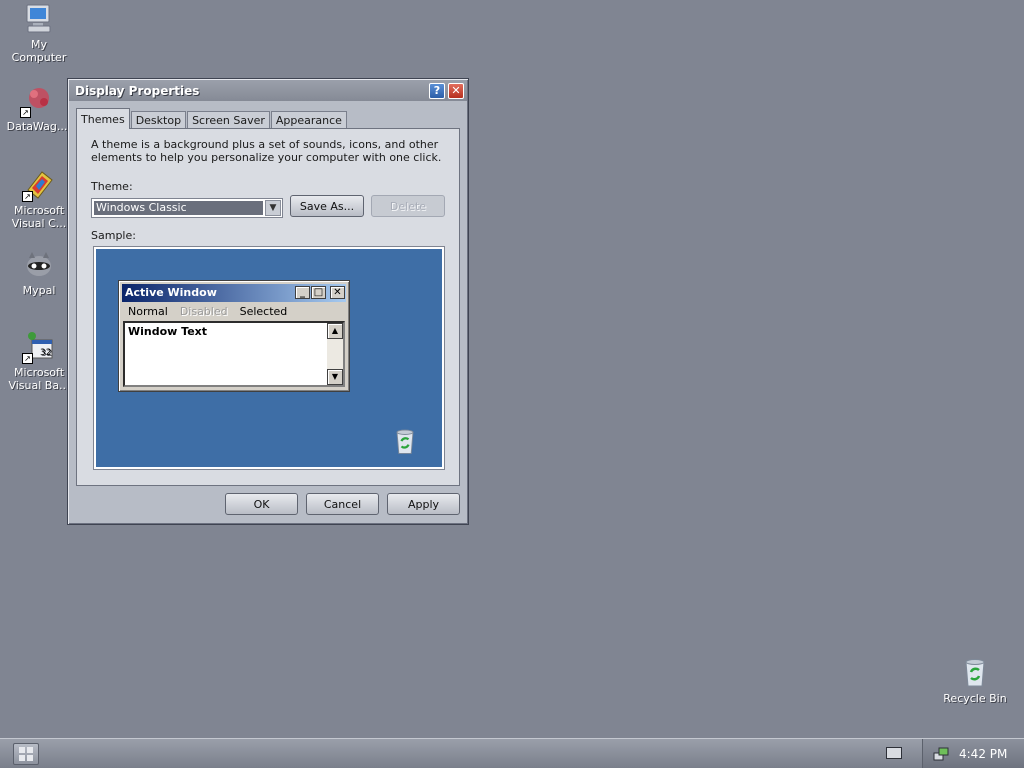 The height and width of the screenshot is (768, 1024). I want to click on keyboard-icon, so click(894, 753).